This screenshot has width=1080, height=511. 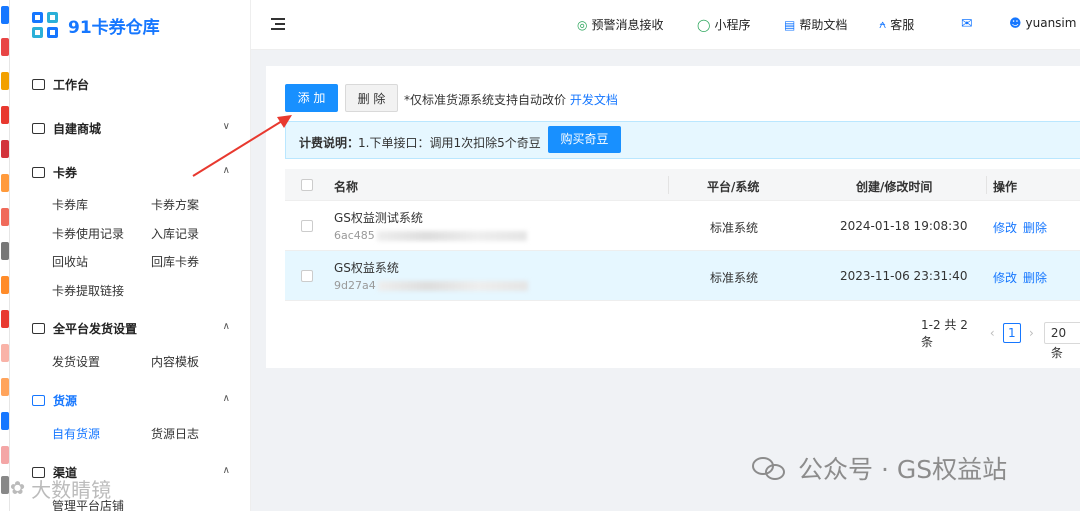 I want to click on wechat-icon, so click(x=770, y=468).